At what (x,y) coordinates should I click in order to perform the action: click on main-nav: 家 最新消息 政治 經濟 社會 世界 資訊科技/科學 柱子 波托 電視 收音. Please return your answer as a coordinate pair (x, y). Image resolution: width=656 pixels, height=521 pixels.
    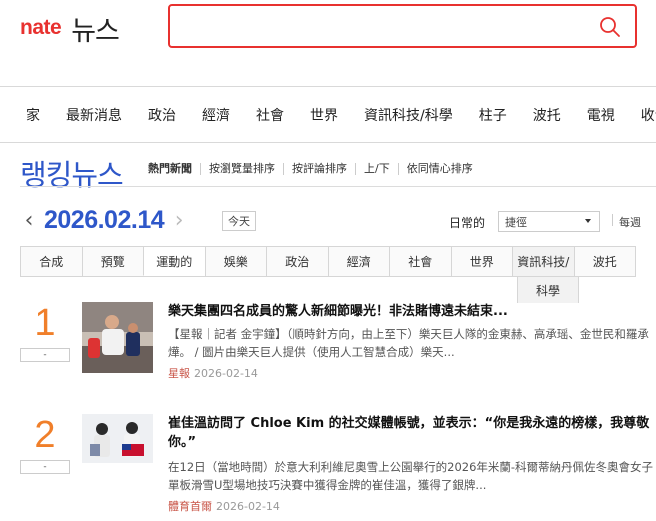
    Looking at the image, I should click on (328, 114).